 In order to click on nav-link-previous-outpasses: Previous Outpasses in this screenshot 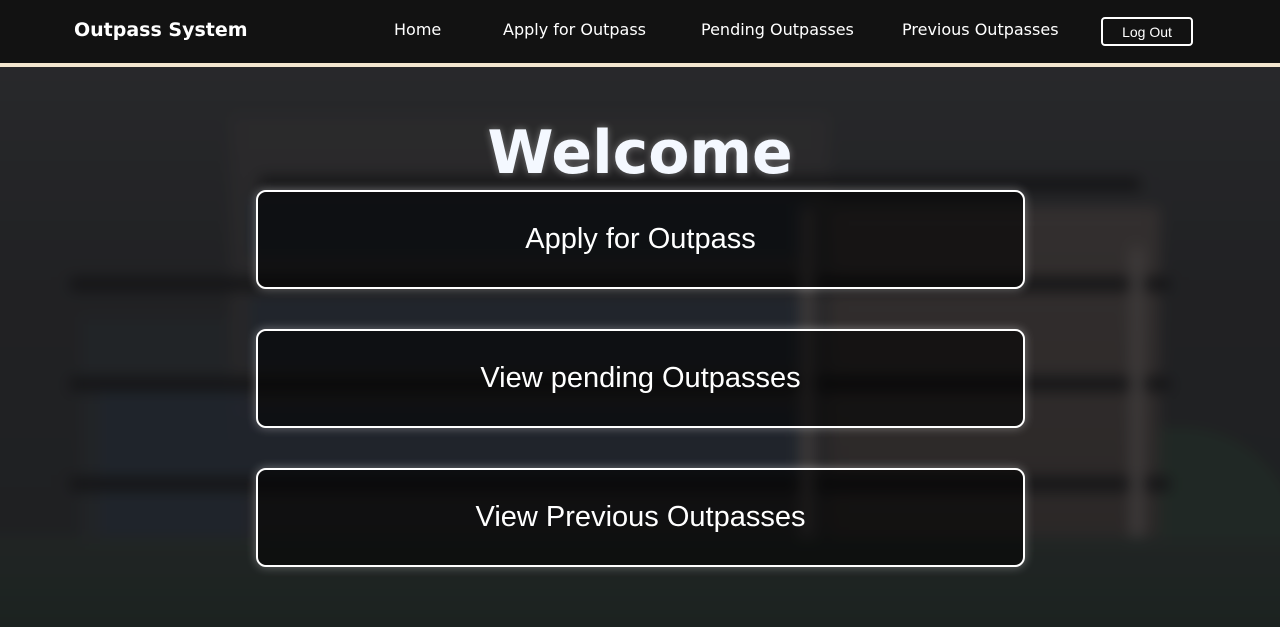, I will do `click(980, 29)`.